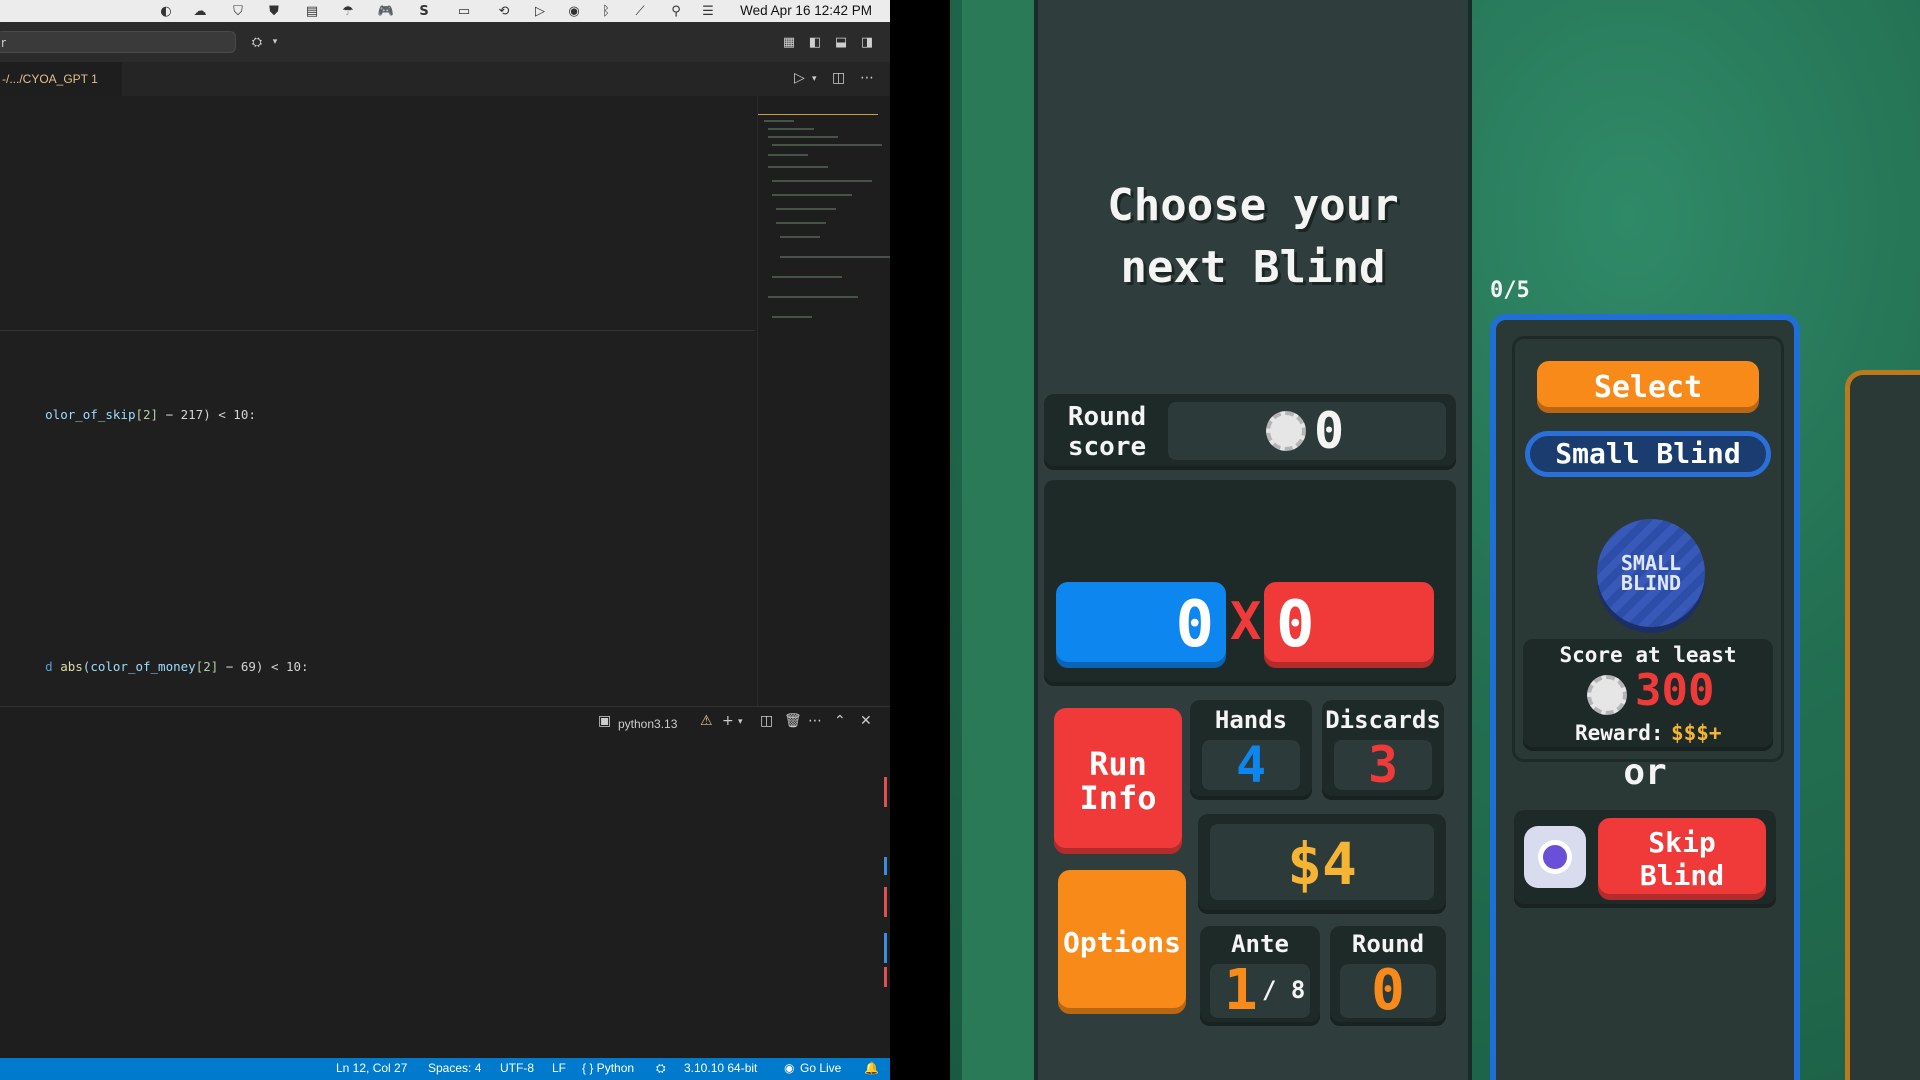  Describe the element at coordinates (1383, 765) in the screenshot. I see `discards-value-box: 3` at that location.